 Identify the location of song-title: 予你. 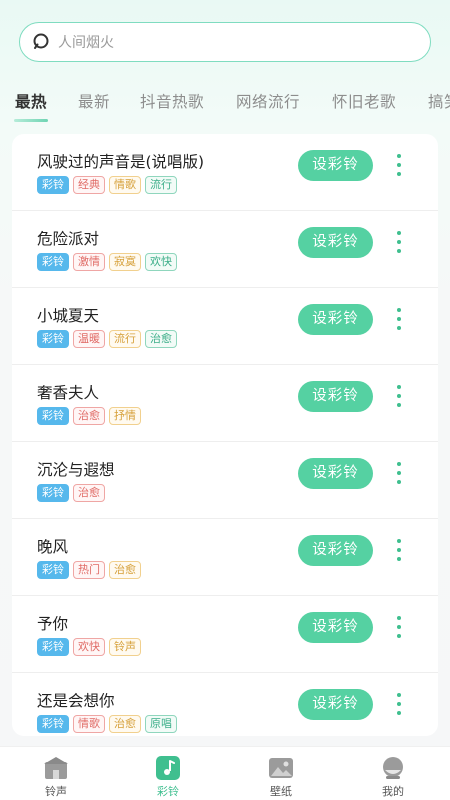
(53, 624).